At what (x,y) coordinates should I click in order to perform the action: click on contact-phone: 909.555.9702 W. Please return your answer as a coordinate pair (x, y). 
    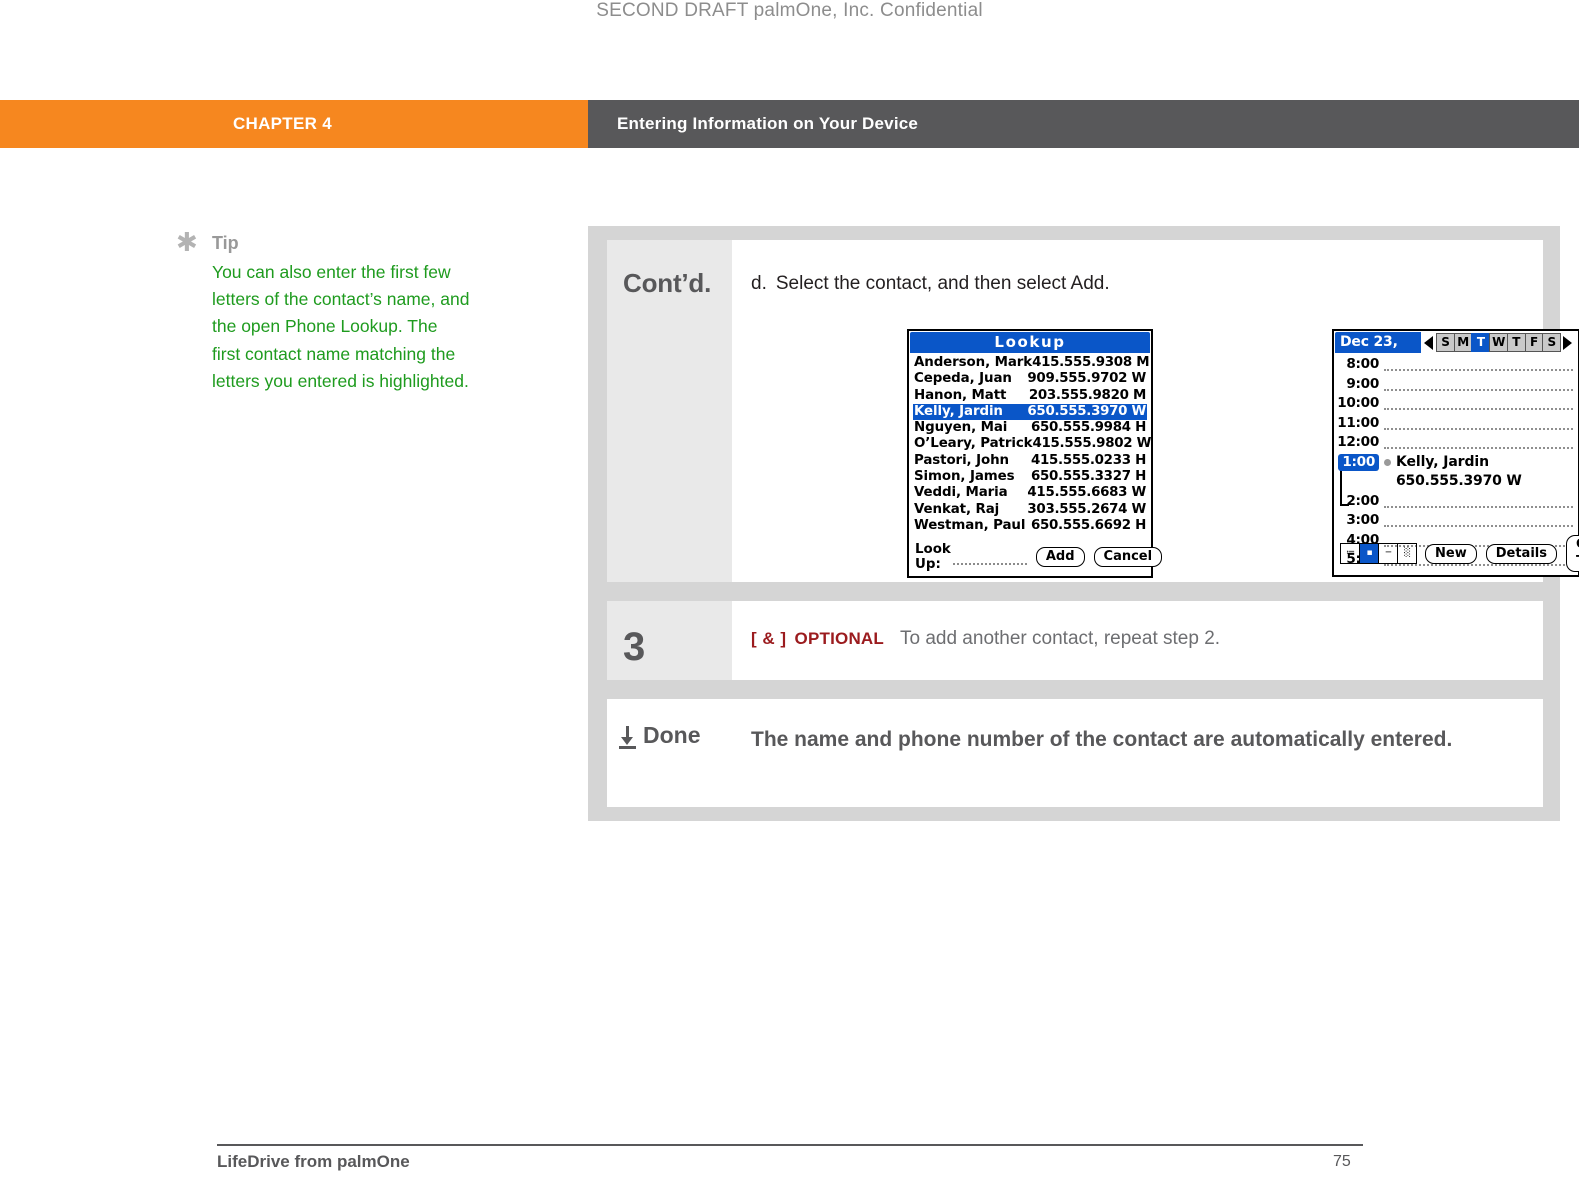
    Looking at the image, I should click on (1086, 379).